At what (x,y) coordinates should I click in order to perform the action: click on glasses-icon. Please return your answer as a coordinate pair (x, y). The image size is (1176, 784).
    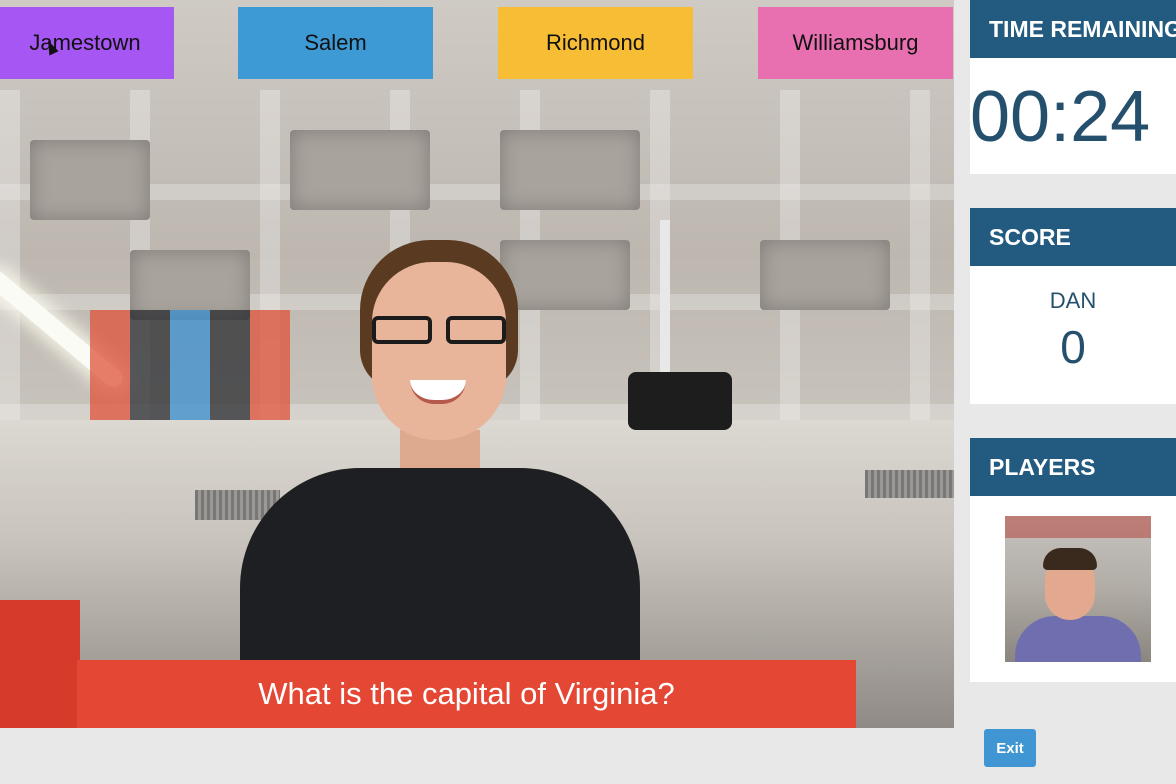
    Looking at the image, I should click on (439, 332).